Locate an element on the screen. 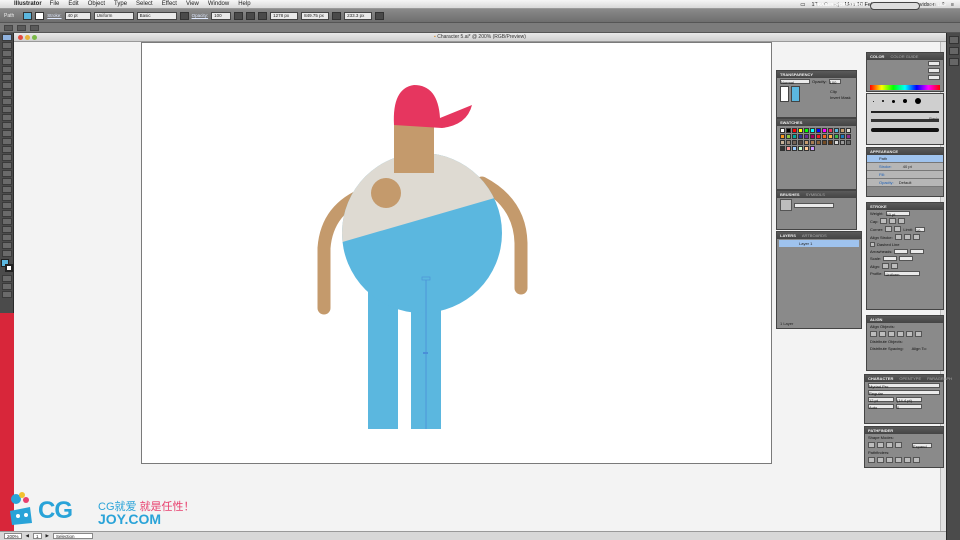  expand-button: Expand is located at coordinates (922, 445).